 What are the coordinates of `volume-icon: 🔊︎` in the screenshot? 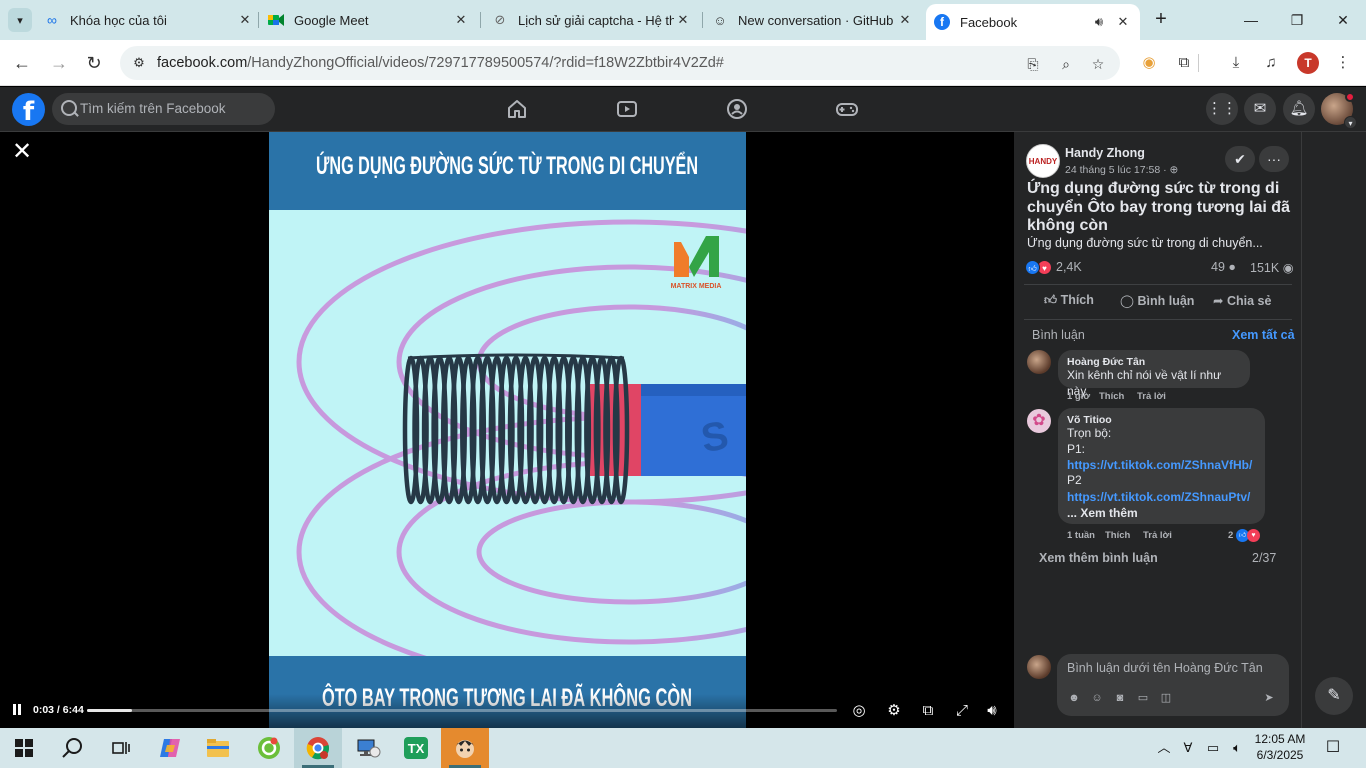 It's located at (992, 711).